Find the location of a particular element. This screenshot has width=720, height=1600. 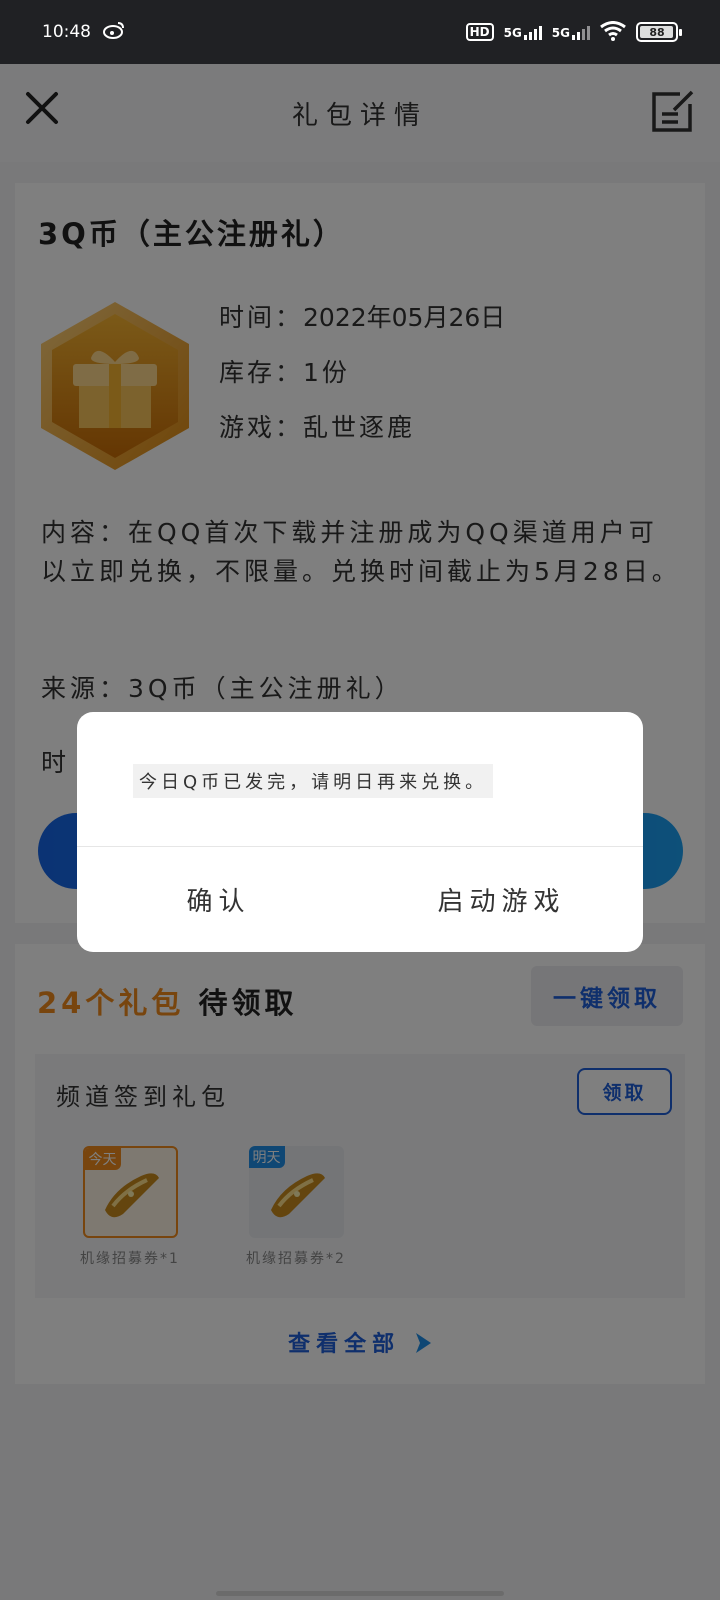

clock: 10:48 is located at coordinates (66, 32).